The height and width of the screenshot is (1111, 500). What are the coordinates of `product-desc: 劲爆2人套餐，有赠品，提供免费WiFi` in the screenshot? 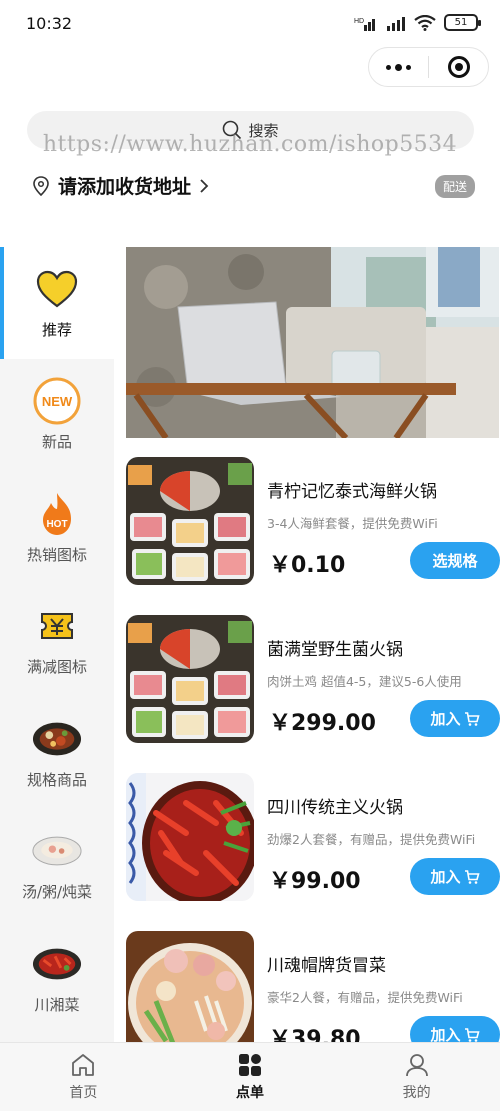 It's located at (371, 839).